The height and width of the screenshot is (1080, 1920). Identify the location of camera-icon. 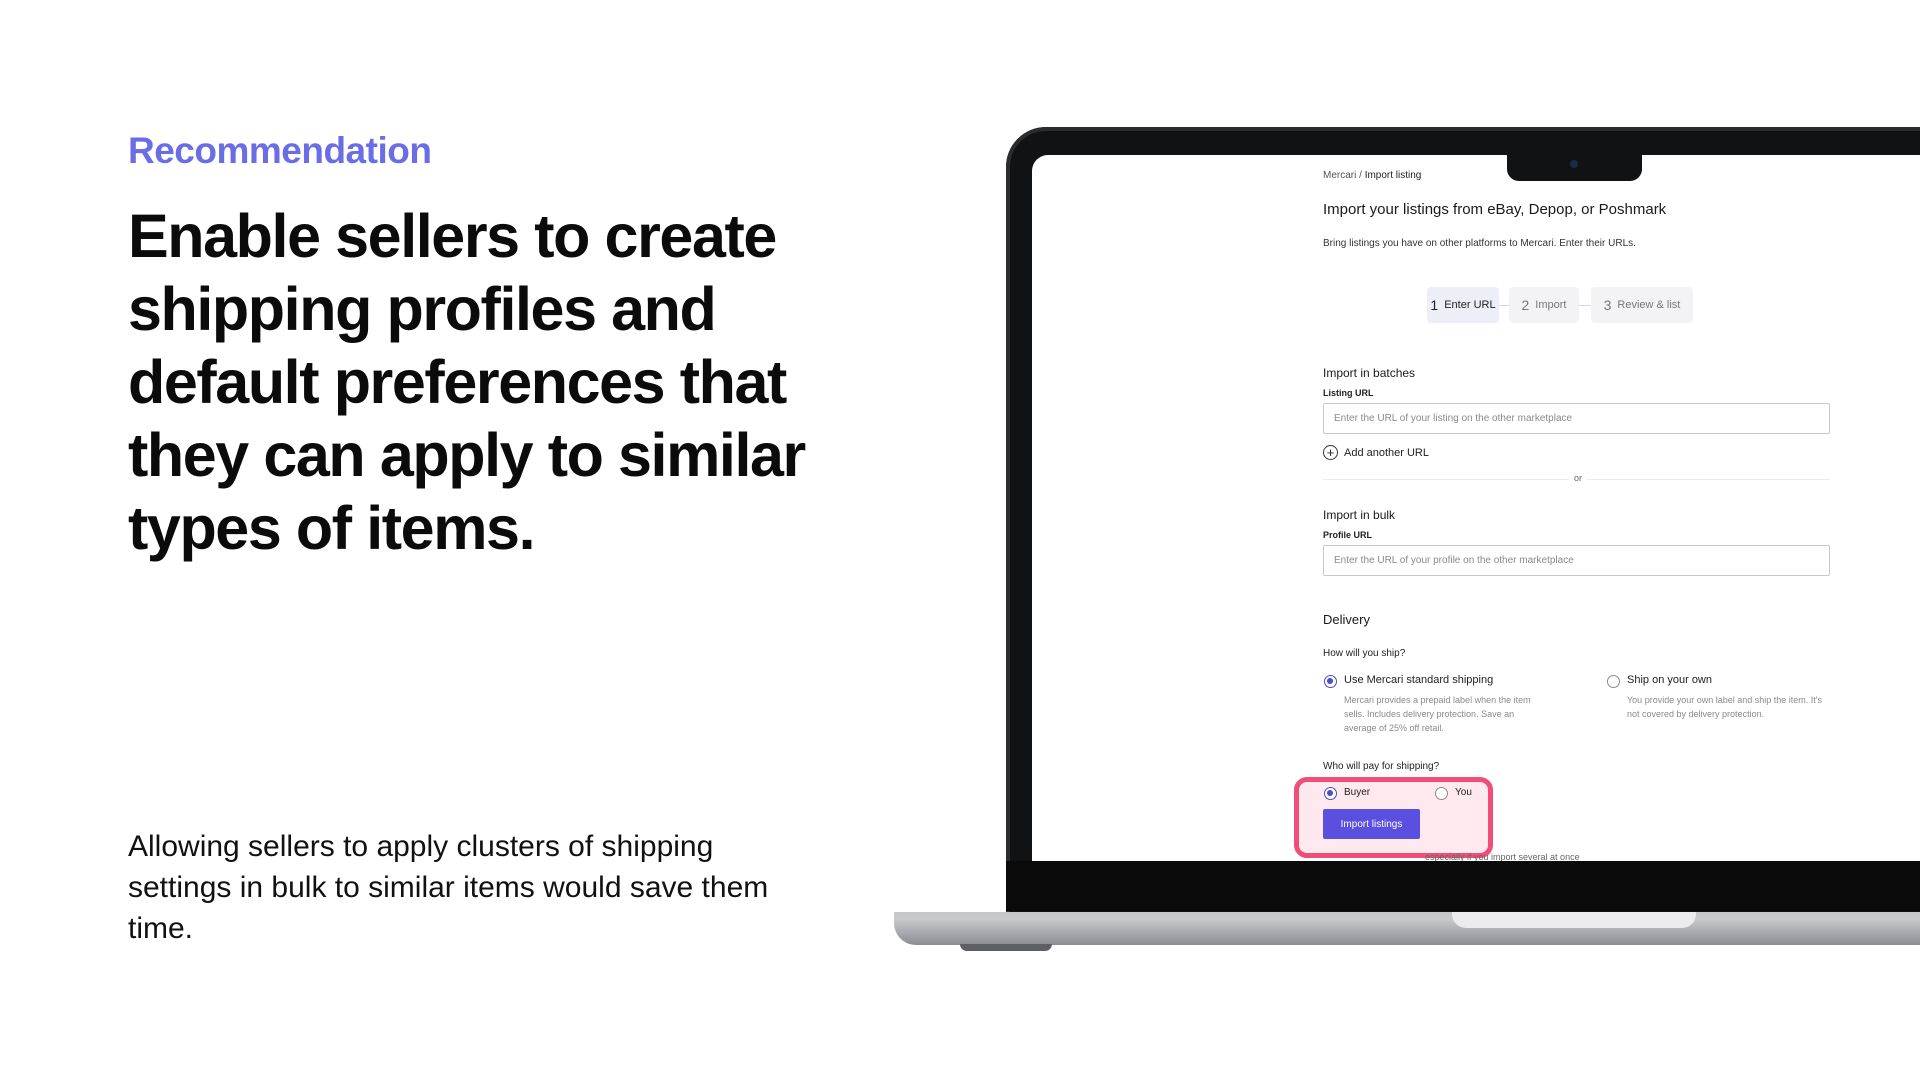
(1574, 164).